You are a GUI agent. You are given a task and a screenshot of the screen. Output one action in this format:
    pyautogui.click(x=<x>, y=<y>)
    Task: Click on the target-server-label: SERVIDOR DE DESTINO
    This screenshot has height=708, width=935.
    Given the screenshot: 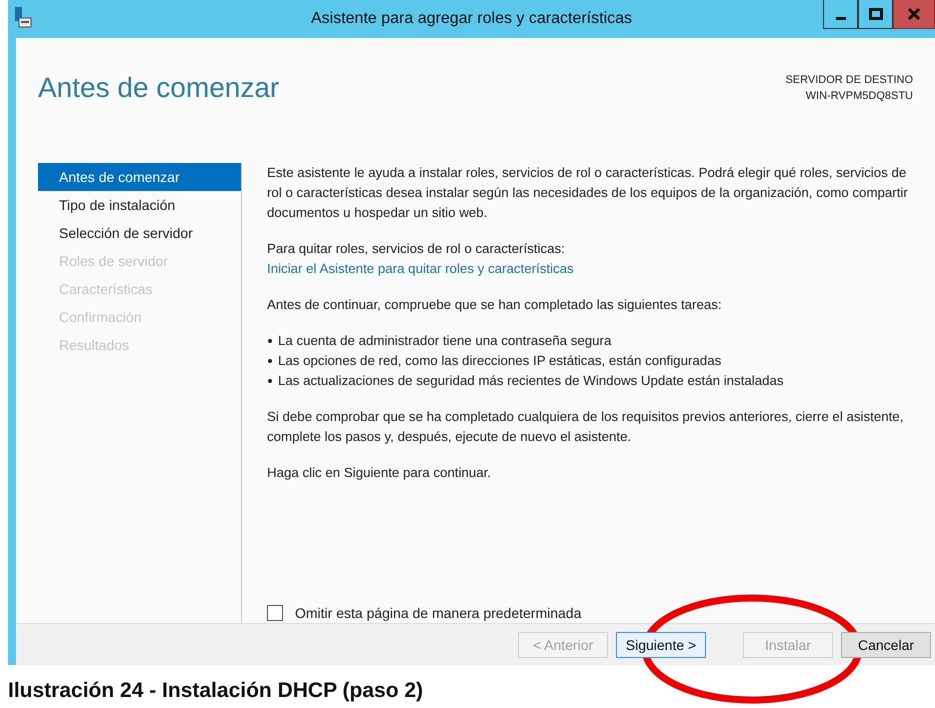 What is the action you would take?
    pyautogui.click(x=849, y=80)
    